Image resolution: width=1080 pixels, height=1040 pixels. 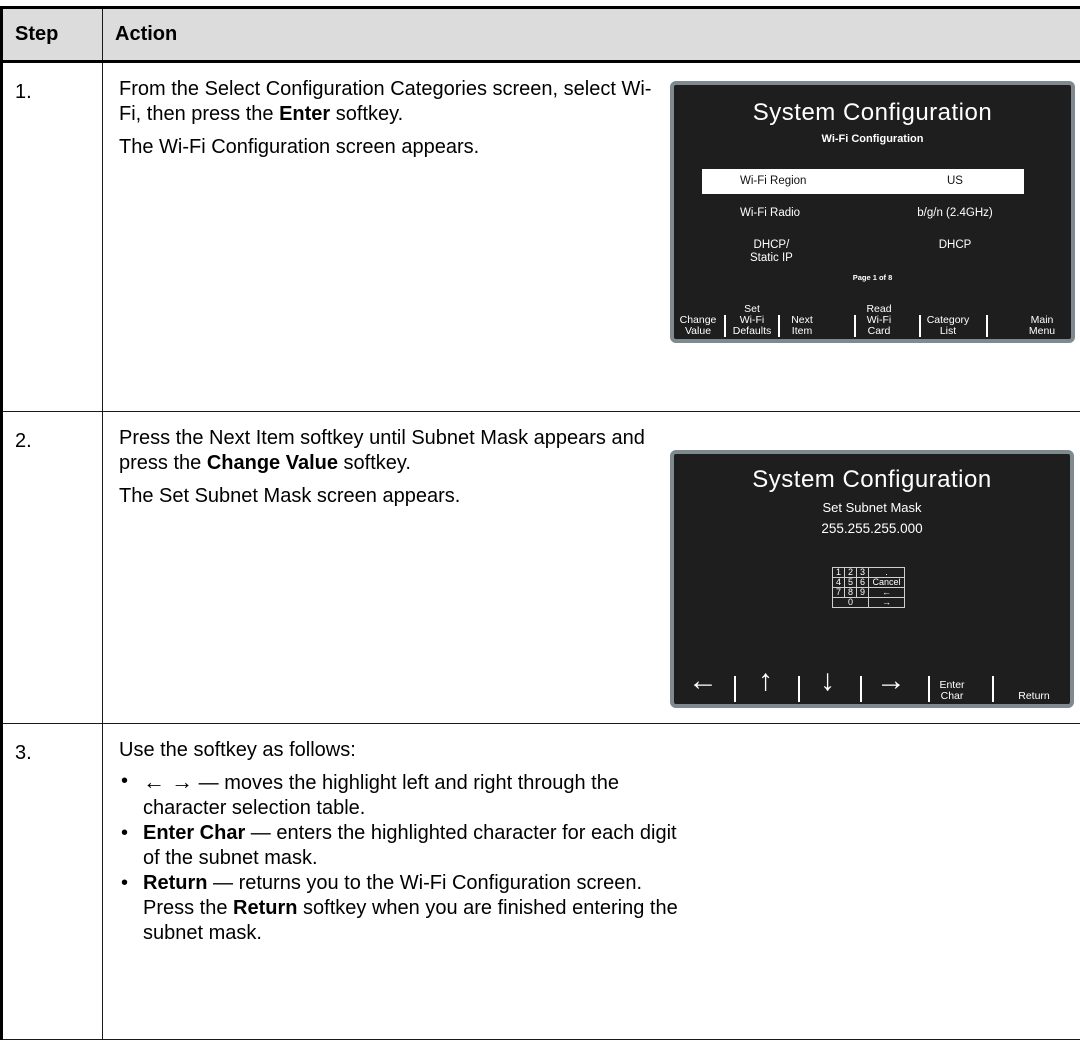 I want to click on softkey-enter-char: Enter Char, so click(x=952, y=691).